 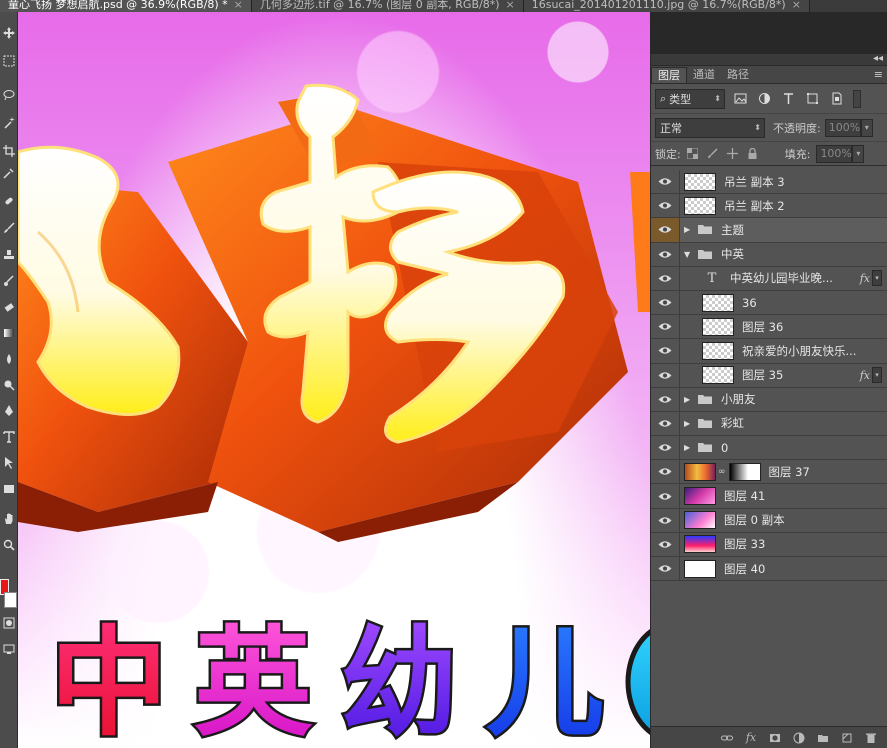 What do you see at coordinates (693, 154) in the screenshot?
I see `lock-transparent-icon` at bounding box center [693, 154].